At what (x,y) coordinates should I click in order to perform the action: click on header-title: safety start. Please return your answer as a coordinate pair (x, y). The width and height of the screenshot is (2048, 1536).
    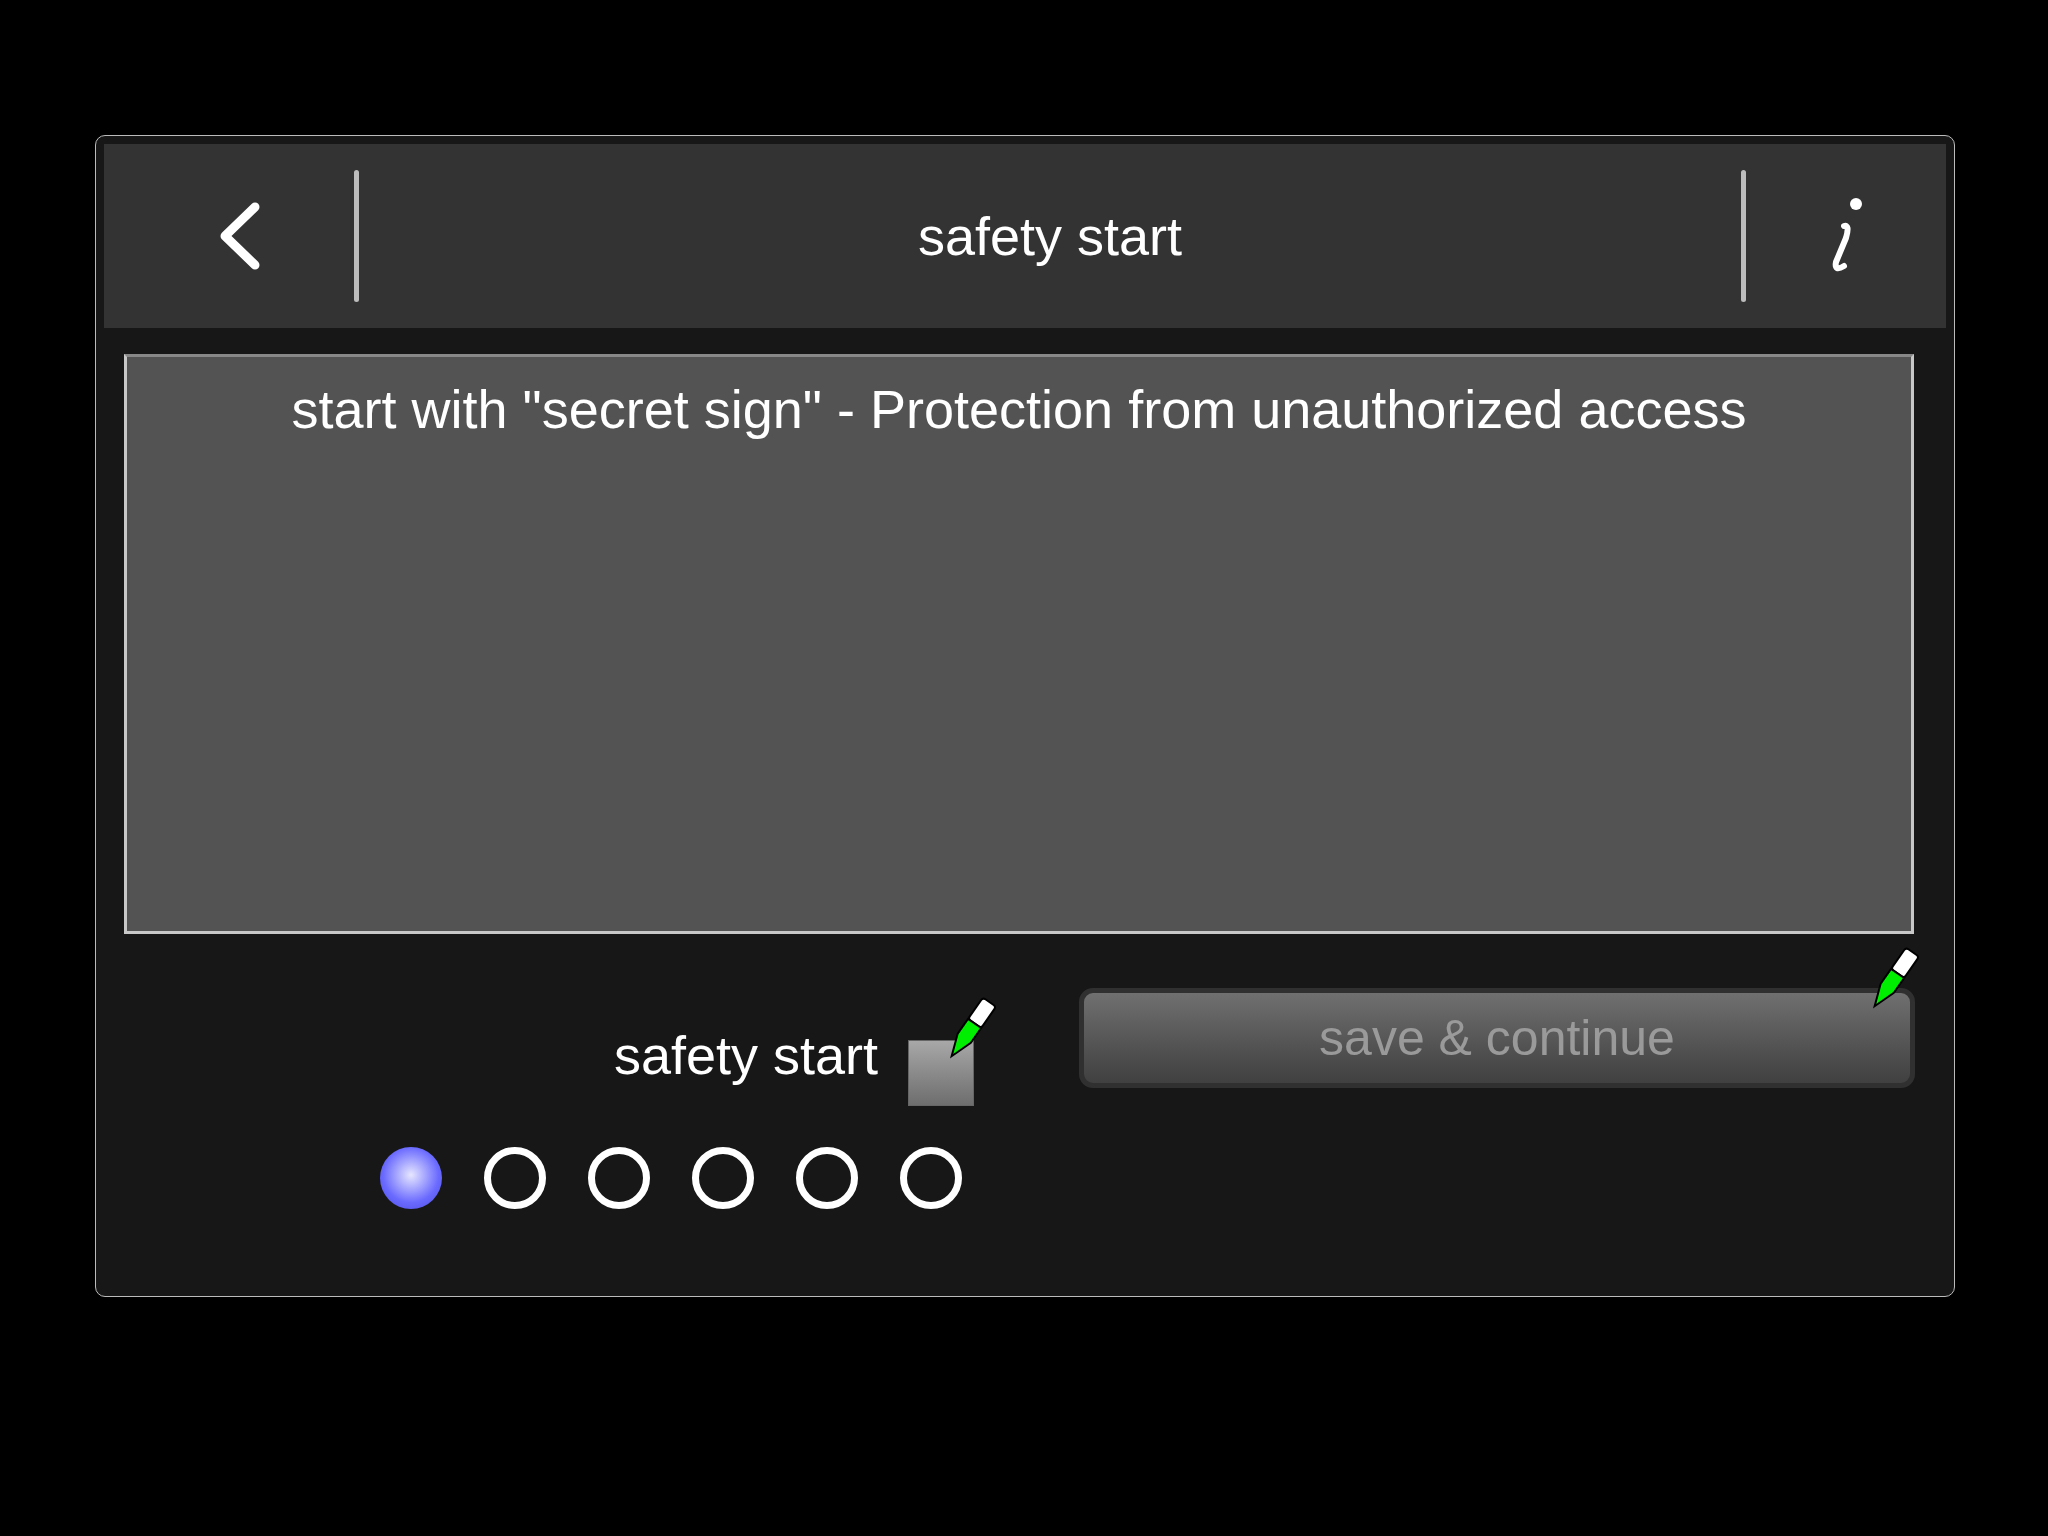
    Looking at the image, I should click on (1050, 236).